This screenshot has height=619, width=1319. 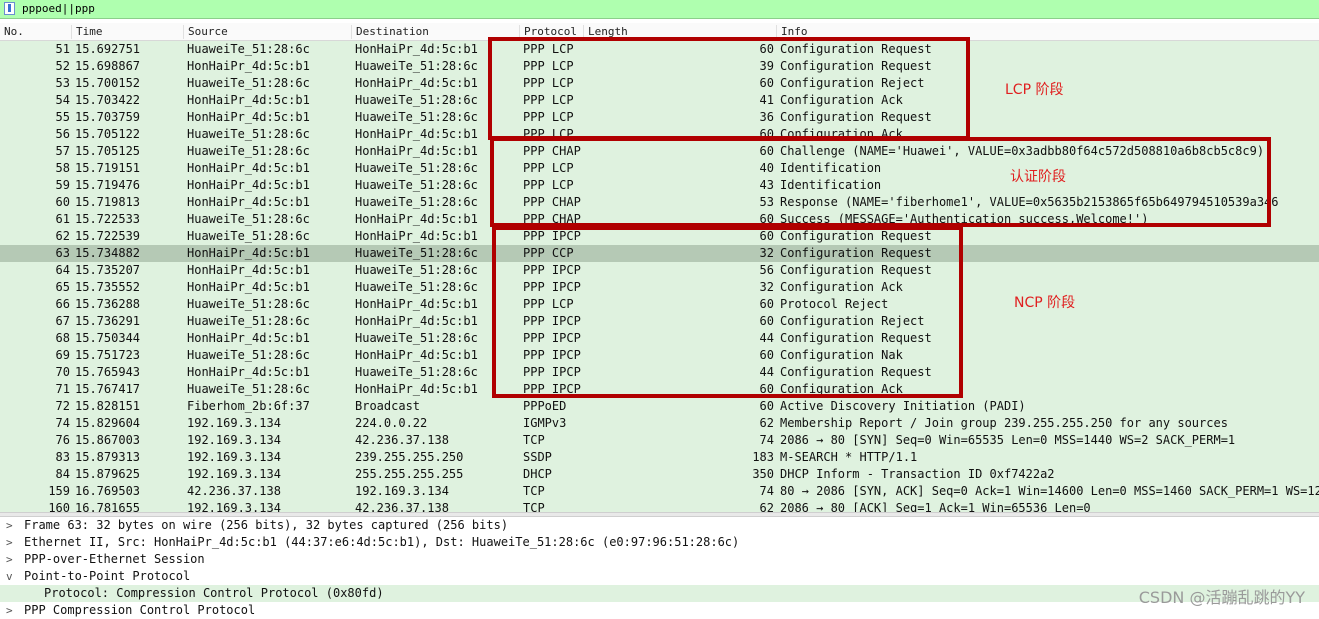 I want to click on packet-time-cell: 15.879625, so click(x=108, y=474).